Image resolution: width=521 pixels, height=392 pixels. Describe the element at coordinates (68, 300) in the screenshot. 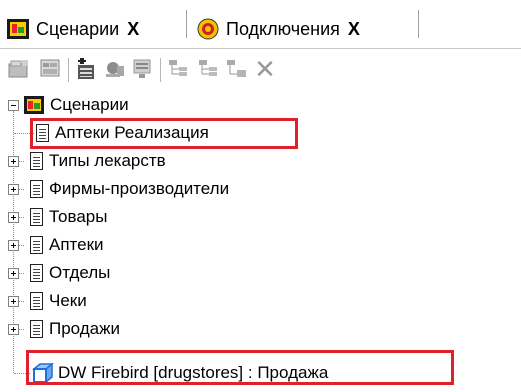

I see `tree-item-label: Чеки` at that location.